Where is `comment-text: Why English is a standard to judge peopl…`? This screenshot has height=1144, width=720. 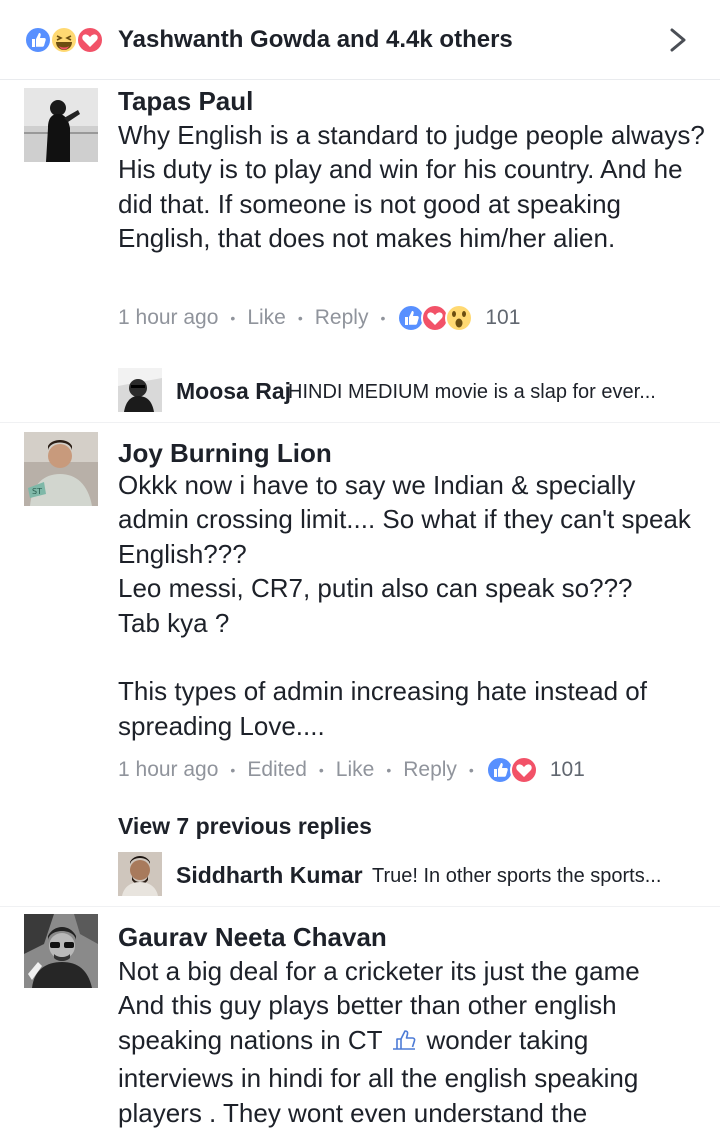 comment-text: Why English is a standard to judge peopl… is located at coordinates (415, 187).